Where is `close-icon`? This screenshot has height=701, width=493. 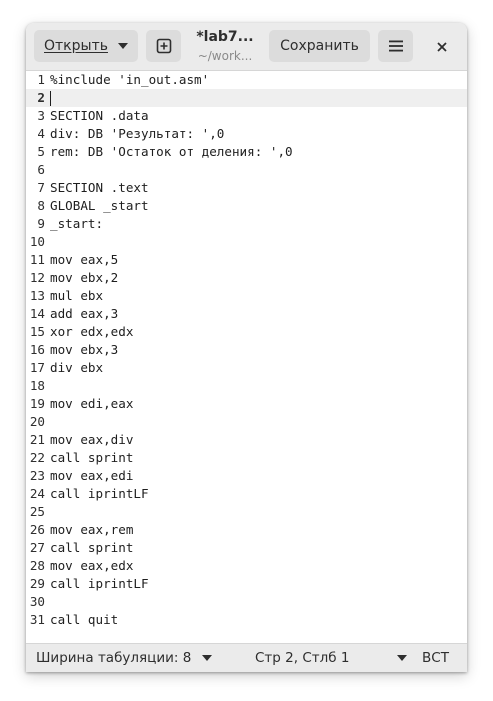
close-icon is located at coordinates (442, 47).